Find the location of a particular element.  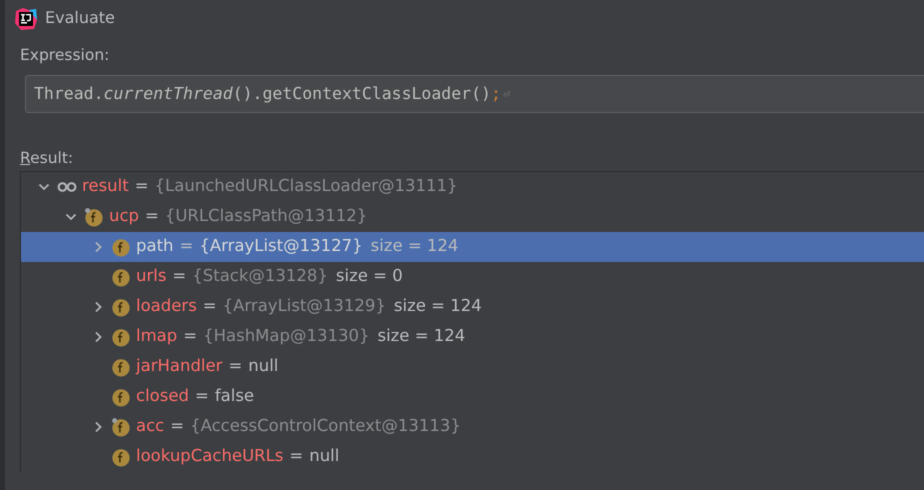

tree-row: jarHandler = null is located at coordinates (472, 367).